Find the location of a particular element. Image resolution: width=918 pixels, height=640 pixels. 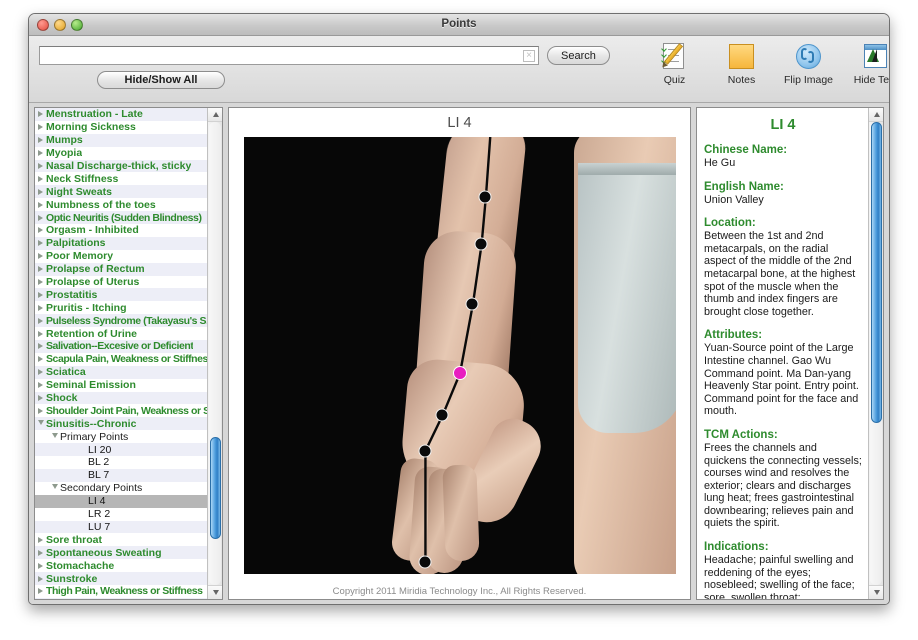

tree-row: LR 2 is located at coordinates (121, 514).